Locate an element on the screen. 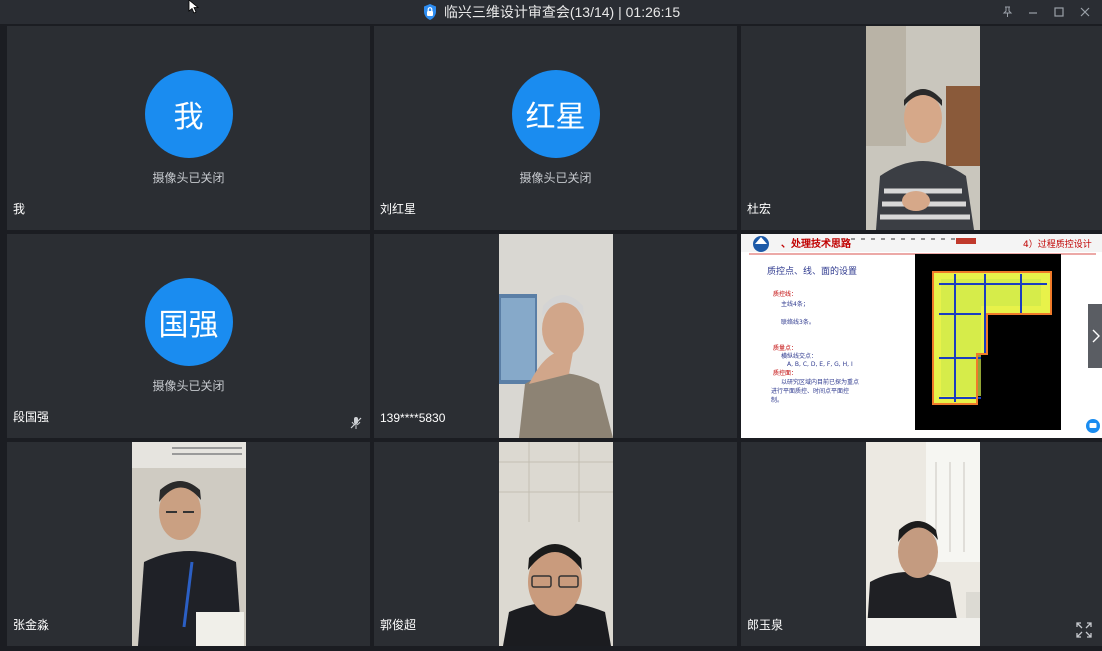 The width and height of the screenshot is (1102, 651). participant-tile-liu-hongxing: 红星 摄像头已关闭 刘红星 is located at coordinates (555, 128).